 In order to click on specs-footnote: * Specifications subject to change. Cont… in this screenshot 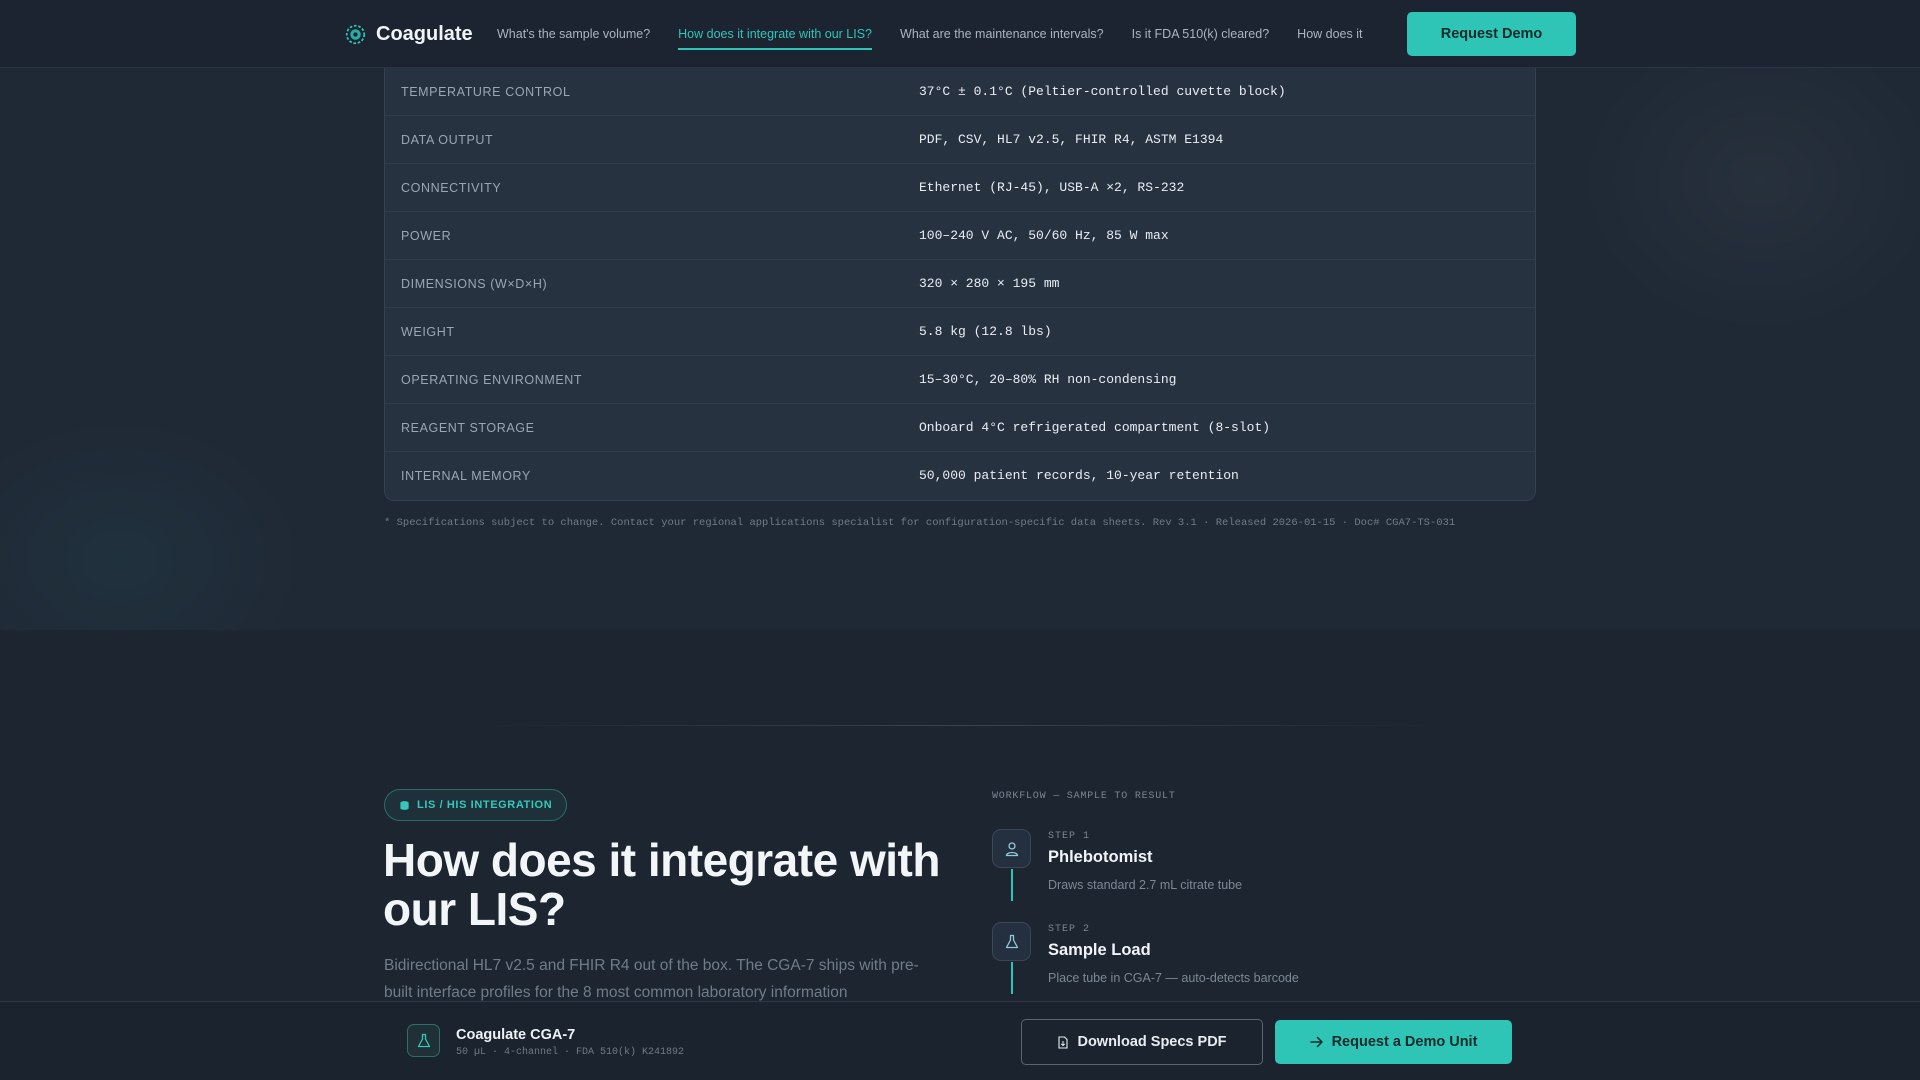, I will do `click(920, 523)`.